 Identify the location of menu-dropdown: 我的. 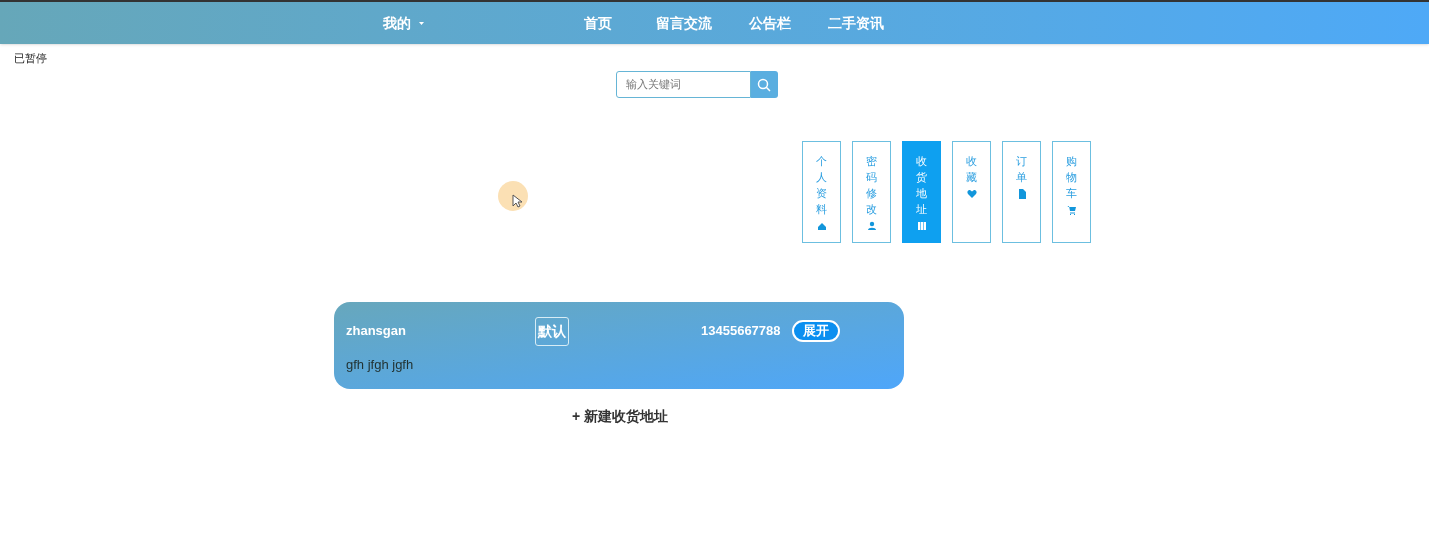
(403, 23).